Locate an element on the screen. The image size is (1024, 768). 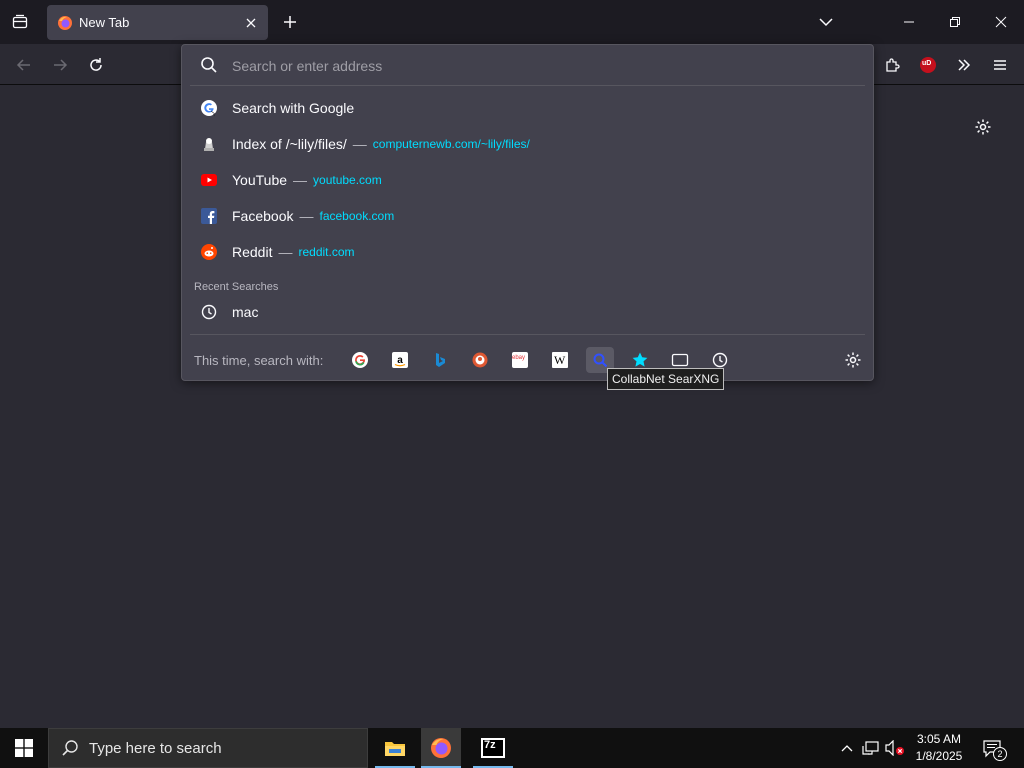
taskbar-7zip: 7z is located at coordinates (493, 748).